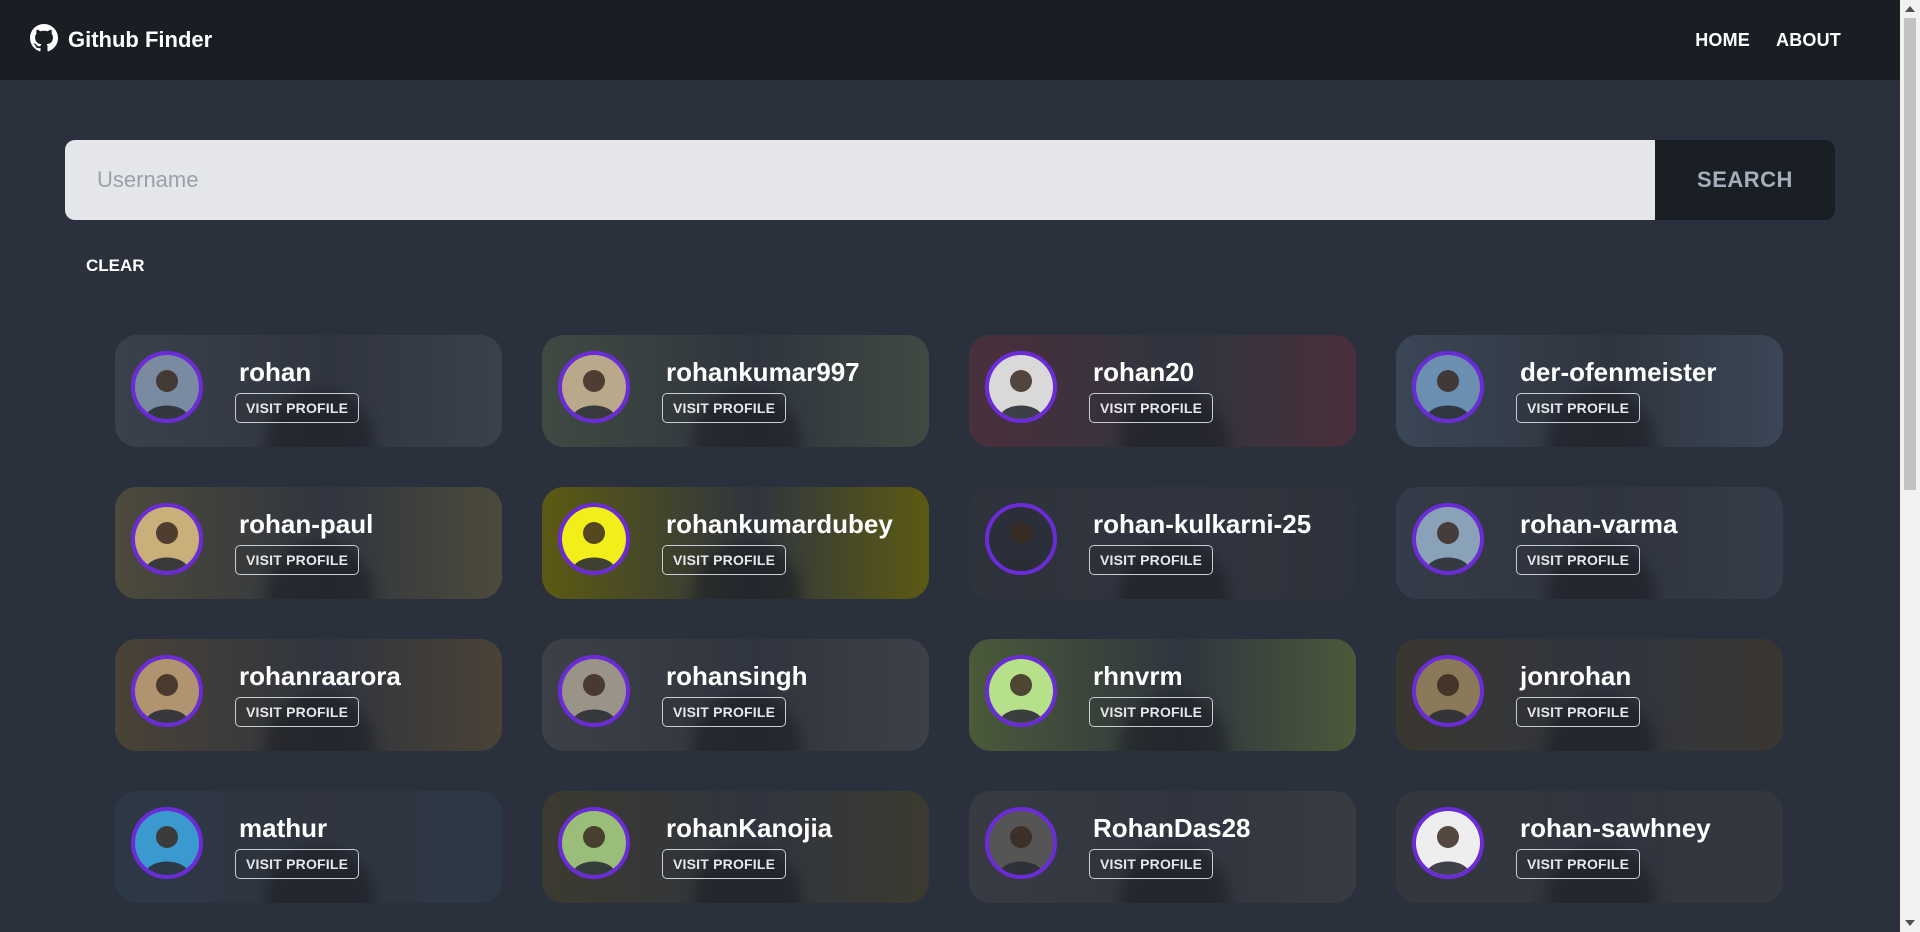 Image resolution: width=1920 pixels, height=932 pixels. Describe the element at coordinates (735, 391) in the screenshot. I see `user-card: rohankumar997 VISIT PROFILE` at that location.